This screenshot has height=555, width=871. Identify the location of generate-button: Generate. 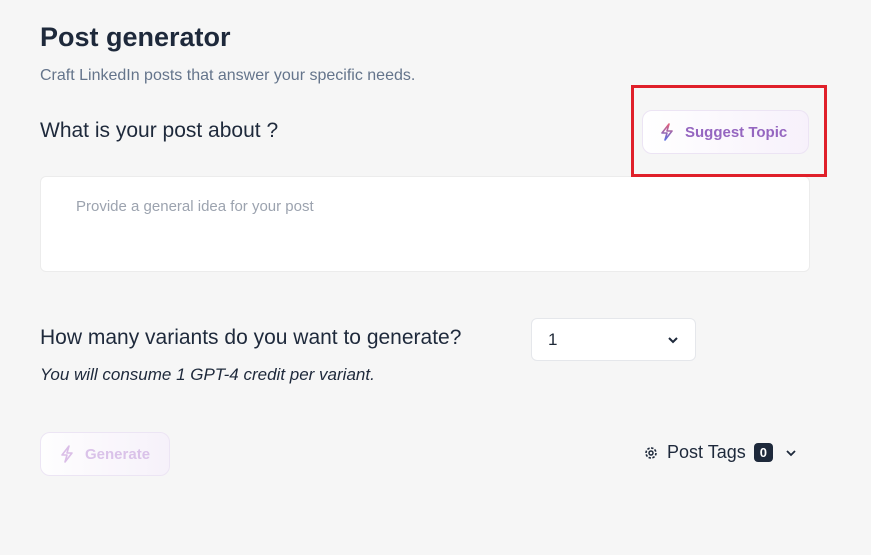
(105, 454).